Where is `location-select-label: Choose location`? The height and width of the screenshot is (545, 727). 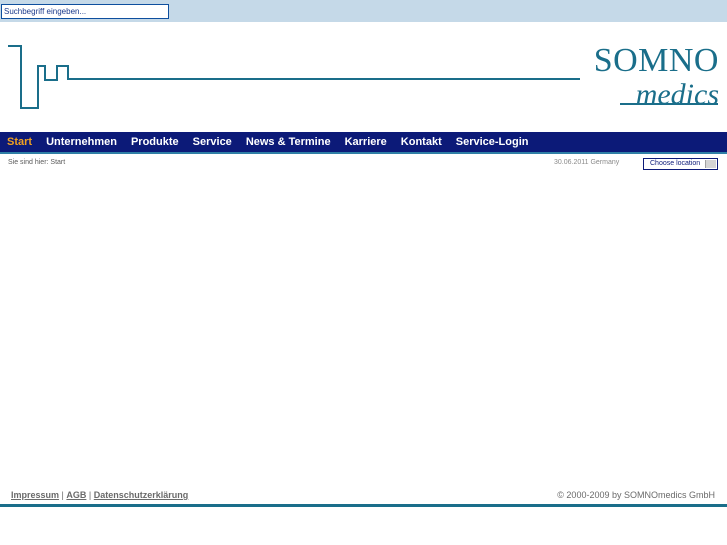 location-select-label: Choose location is located at coordinates (675, 163).